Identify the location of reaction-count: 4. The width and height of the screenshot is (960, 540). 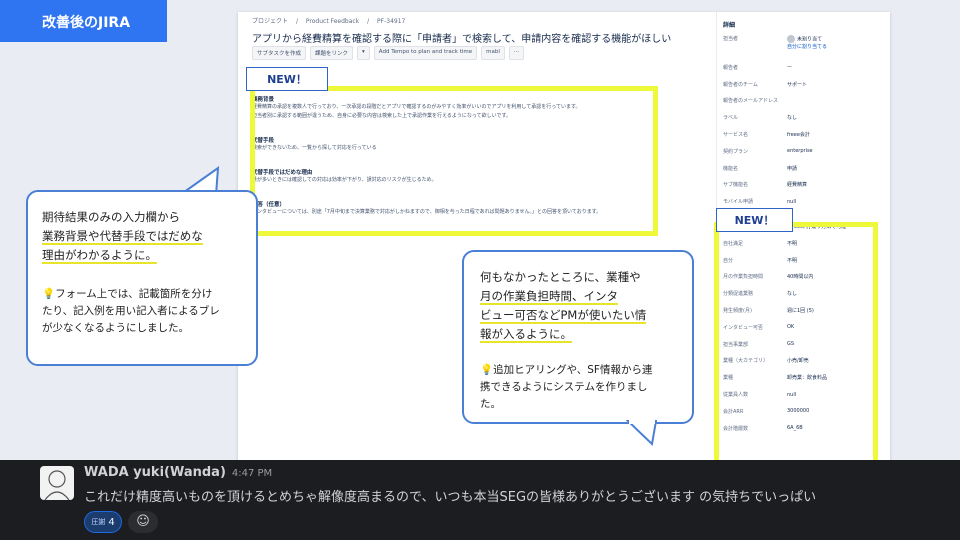
(111, 522).